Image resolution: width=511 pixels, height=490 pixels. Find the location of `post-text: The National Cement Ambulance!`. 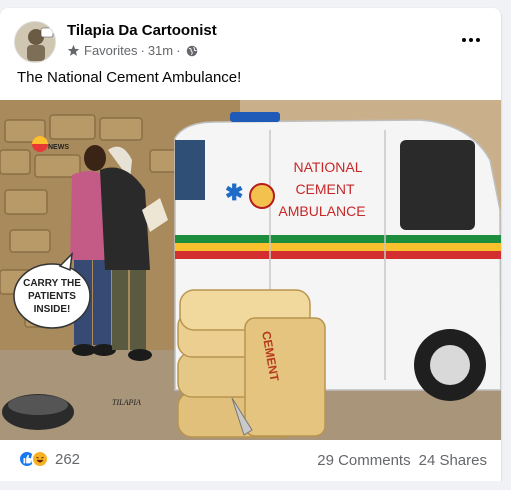

post-text: The National Cement Ambulance! is located at coordinates (129, 77).